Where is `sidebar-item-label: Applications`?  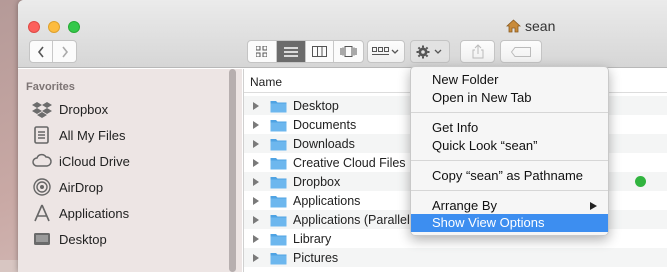 sidebar-item-label: Applications is located at coordinates (94, 213).